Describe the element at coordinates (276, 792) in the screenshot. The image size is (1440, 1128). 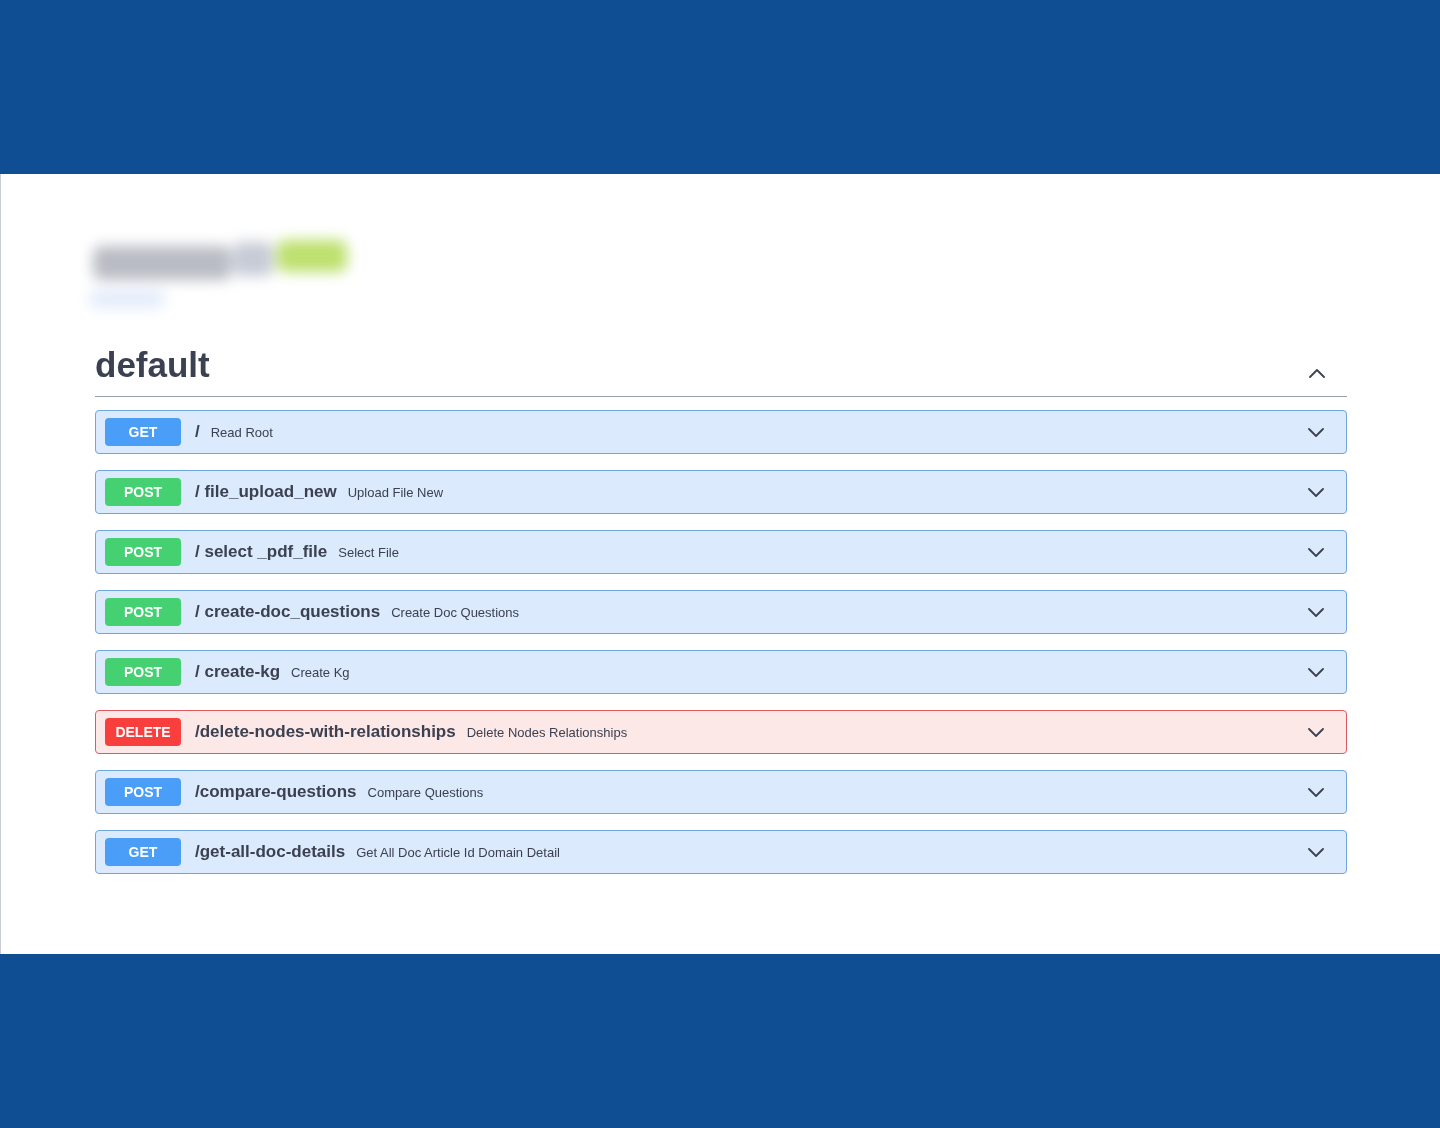
I see `endpoint-path: /compare-questions` at that location.